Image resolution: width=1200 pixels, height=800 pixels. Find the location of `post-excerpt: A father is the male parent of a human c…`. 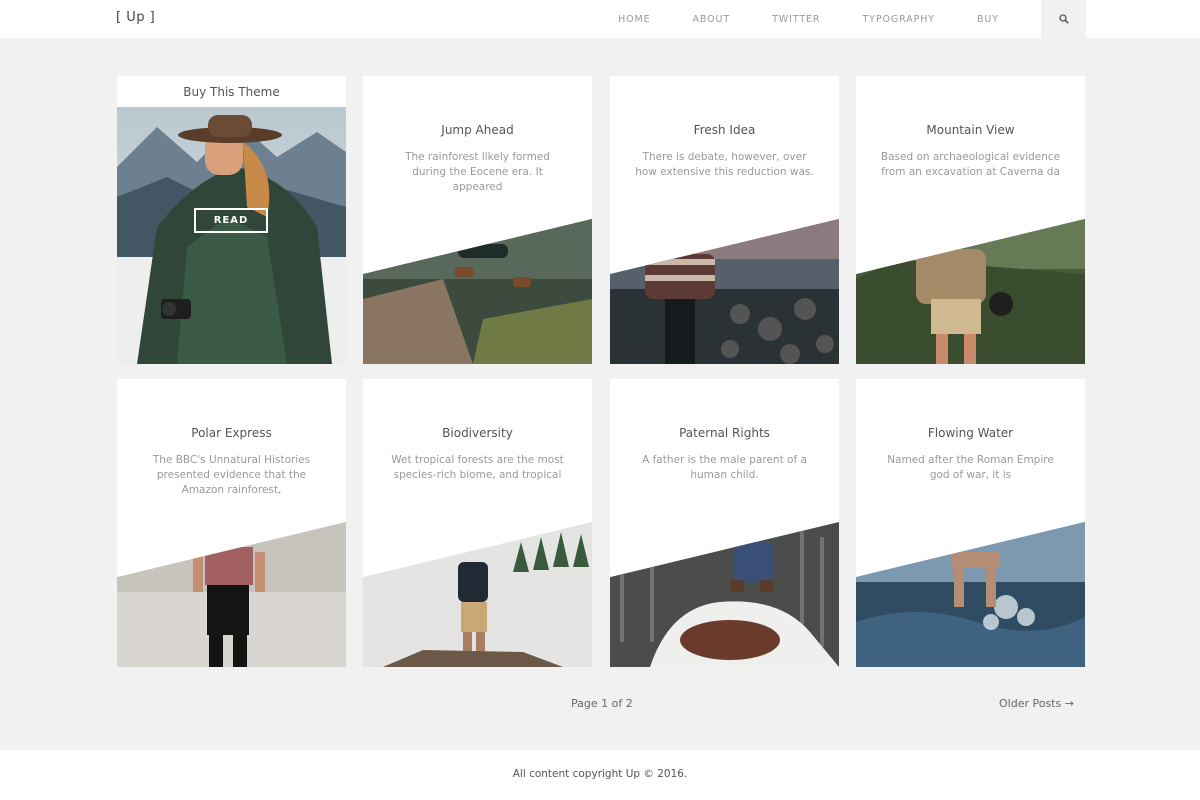

post-excerpt: A father is the male parent of a human c… is located at coordinates (724, 467).